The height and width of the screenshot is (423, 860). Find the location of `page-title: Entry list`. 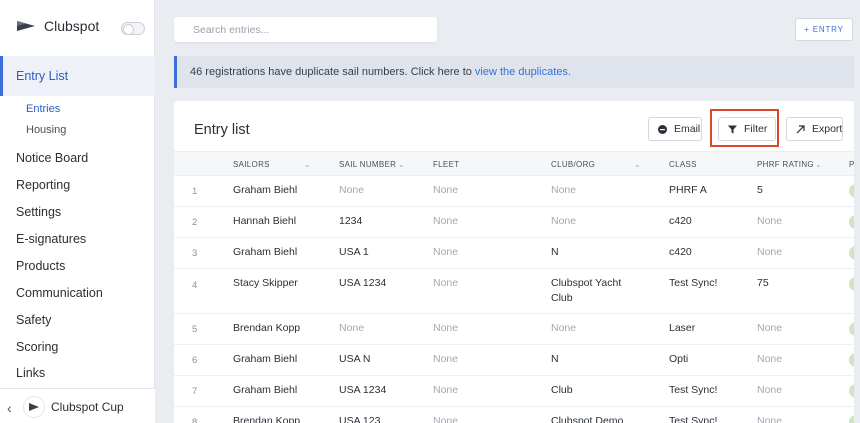

page-title: Entry list is located at coordinates (222, 130).